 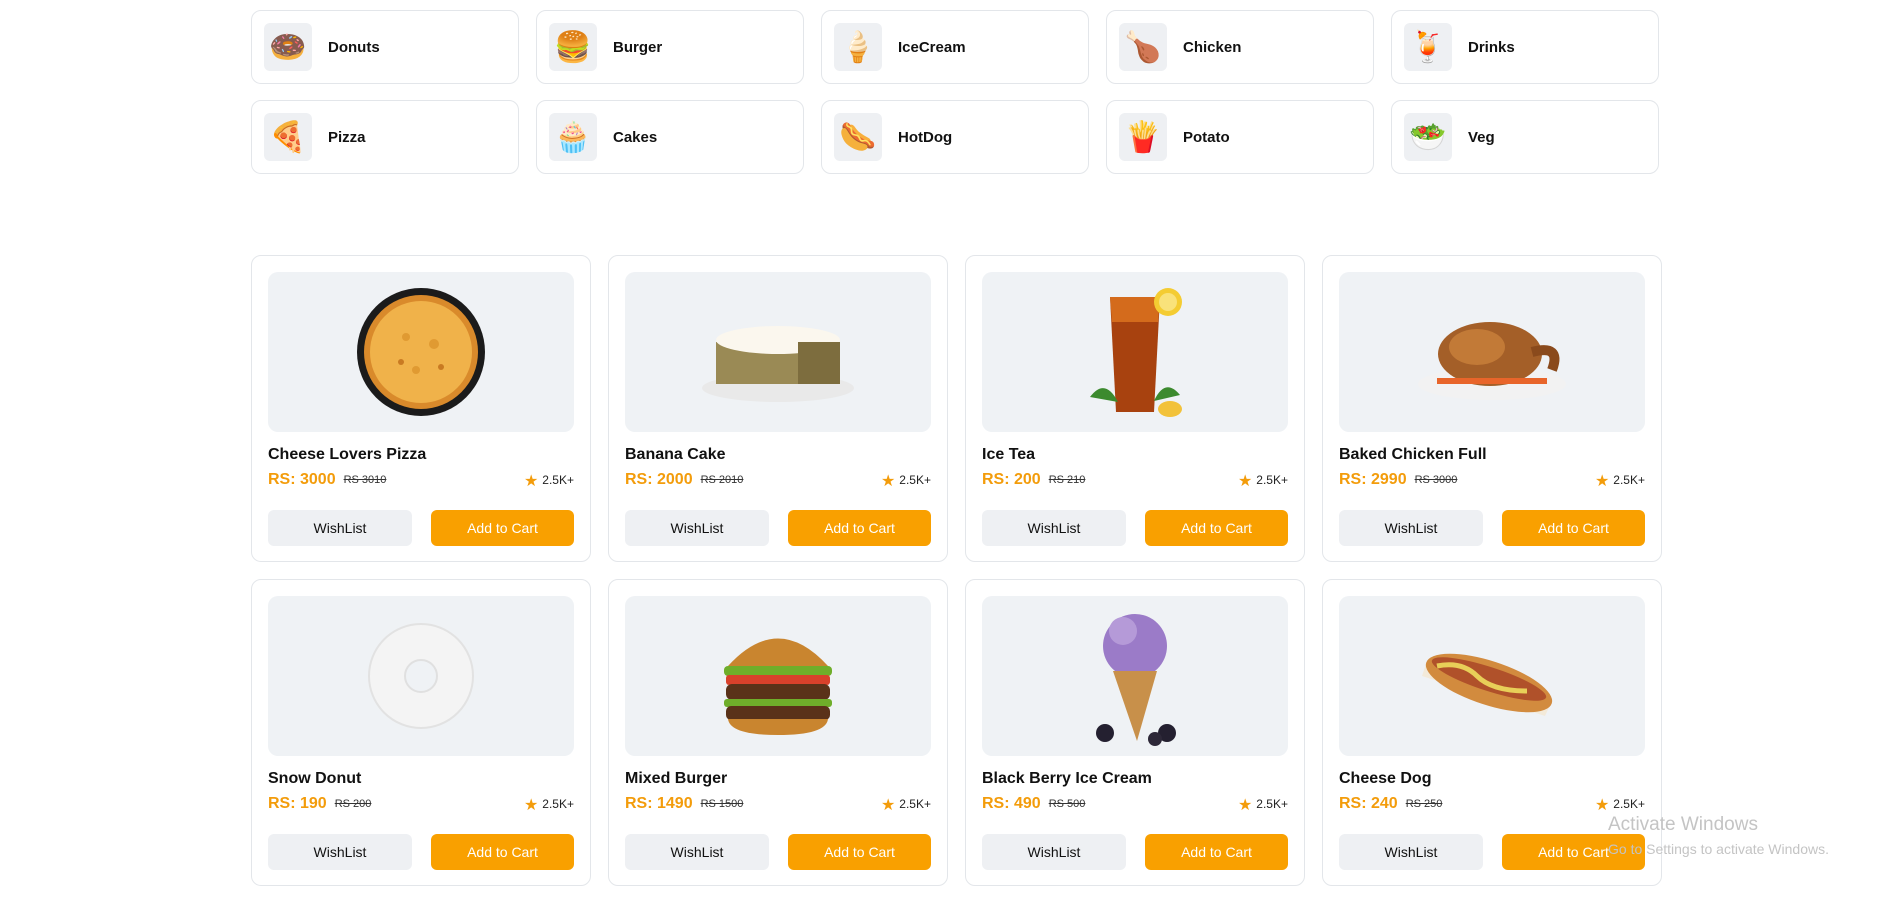 I want to click on product-old-price: RS 3000, so click(x=1436, y=480).